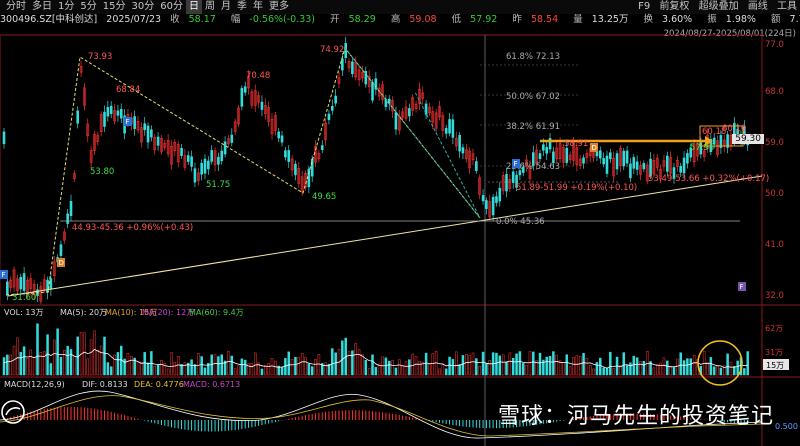 The image size is (800, 446). What do you see at coordinates (530, 115) in the screenshot?
I see `fib-lines` at bounding box center [530, 115].